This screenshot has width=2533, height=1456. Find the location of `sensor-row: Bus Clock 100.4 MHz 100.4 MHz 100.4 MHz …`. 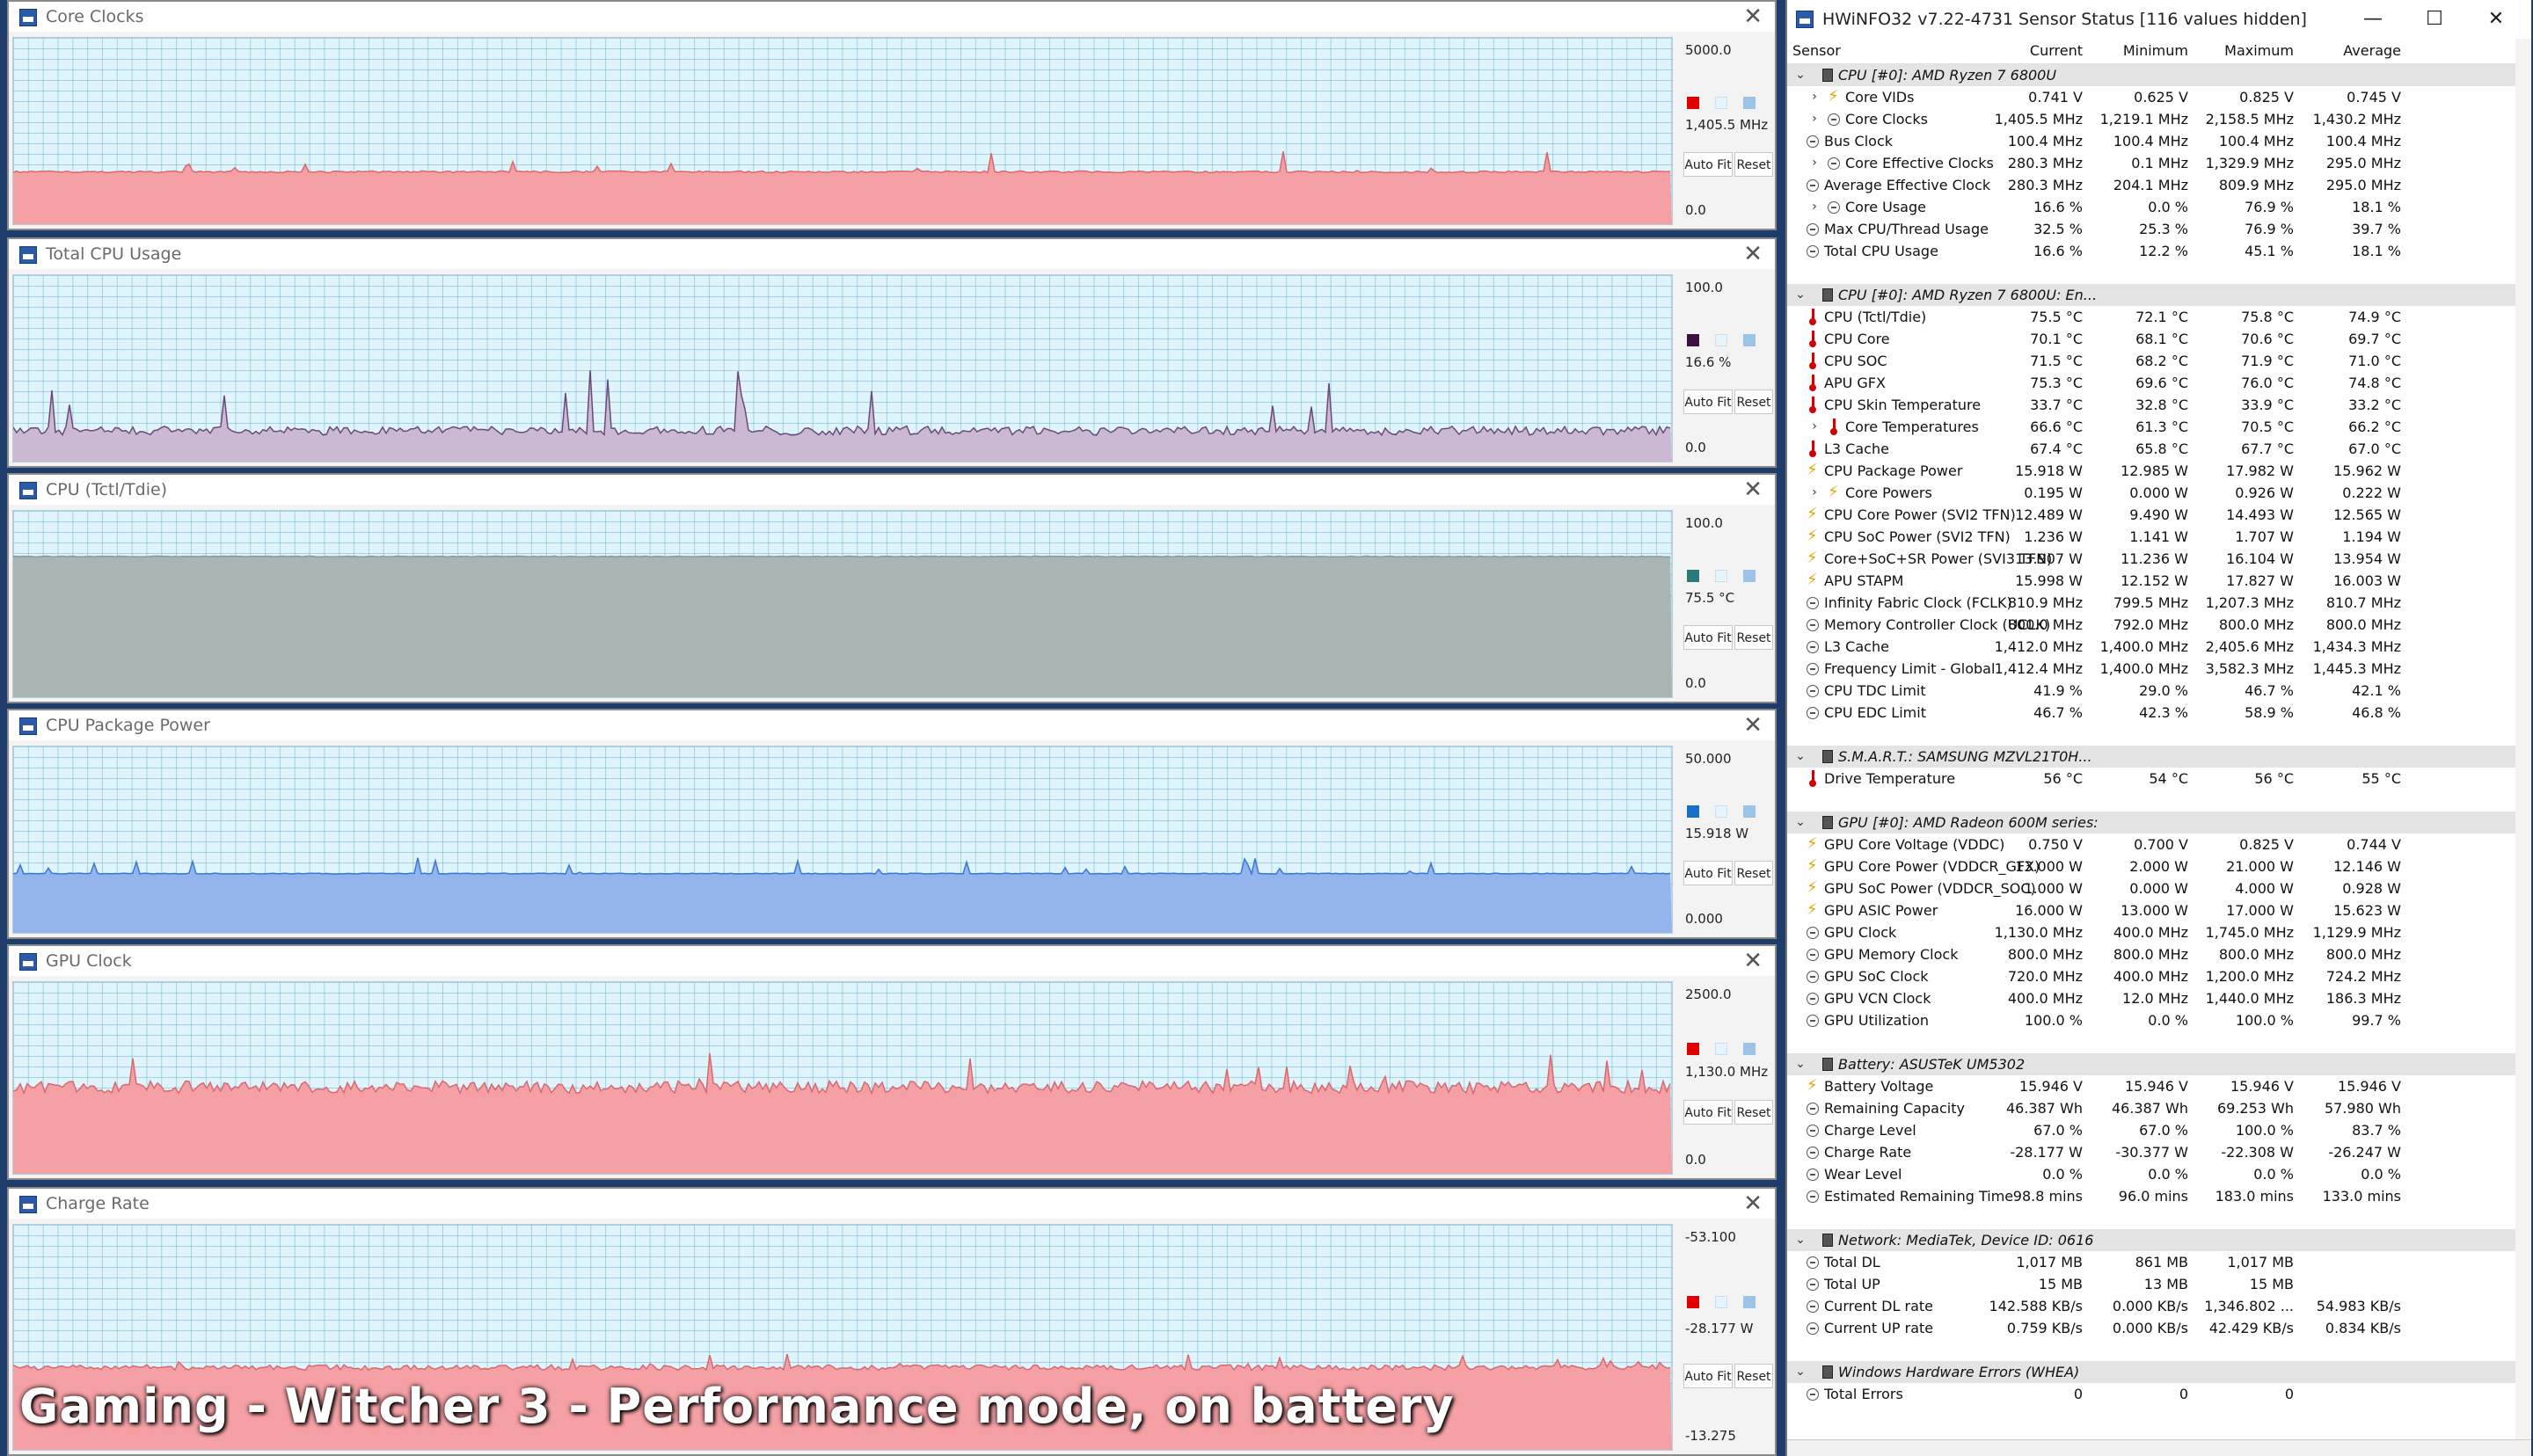

sensor-row: Bus Clock 100.4 MHz 100.4 MHz 100.4 MHz … is located at coordinates (2159, 141).